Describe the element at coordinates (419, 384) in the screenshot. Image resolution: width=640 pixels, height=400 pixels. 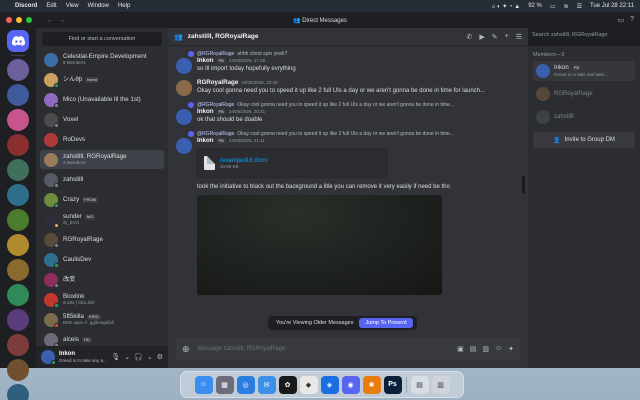
I see `downloads-icon: ▤` at that location.